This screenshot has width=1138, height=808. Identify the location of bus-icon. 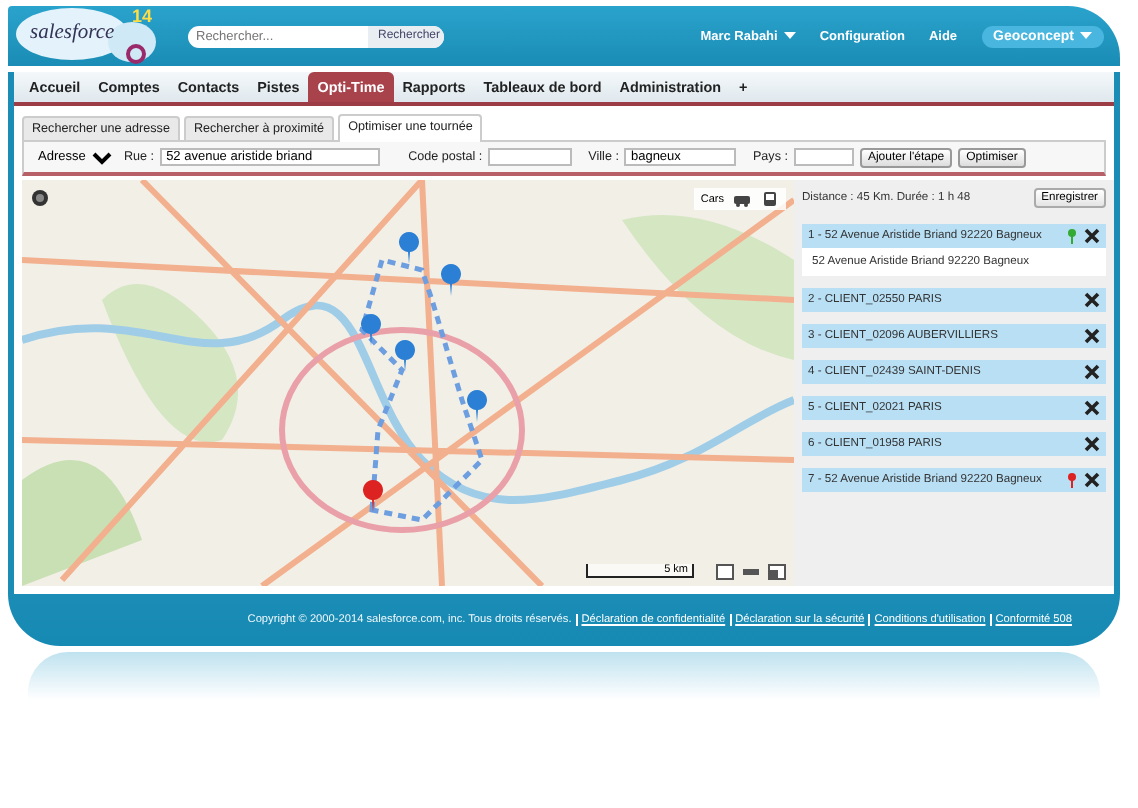
(770, 199).